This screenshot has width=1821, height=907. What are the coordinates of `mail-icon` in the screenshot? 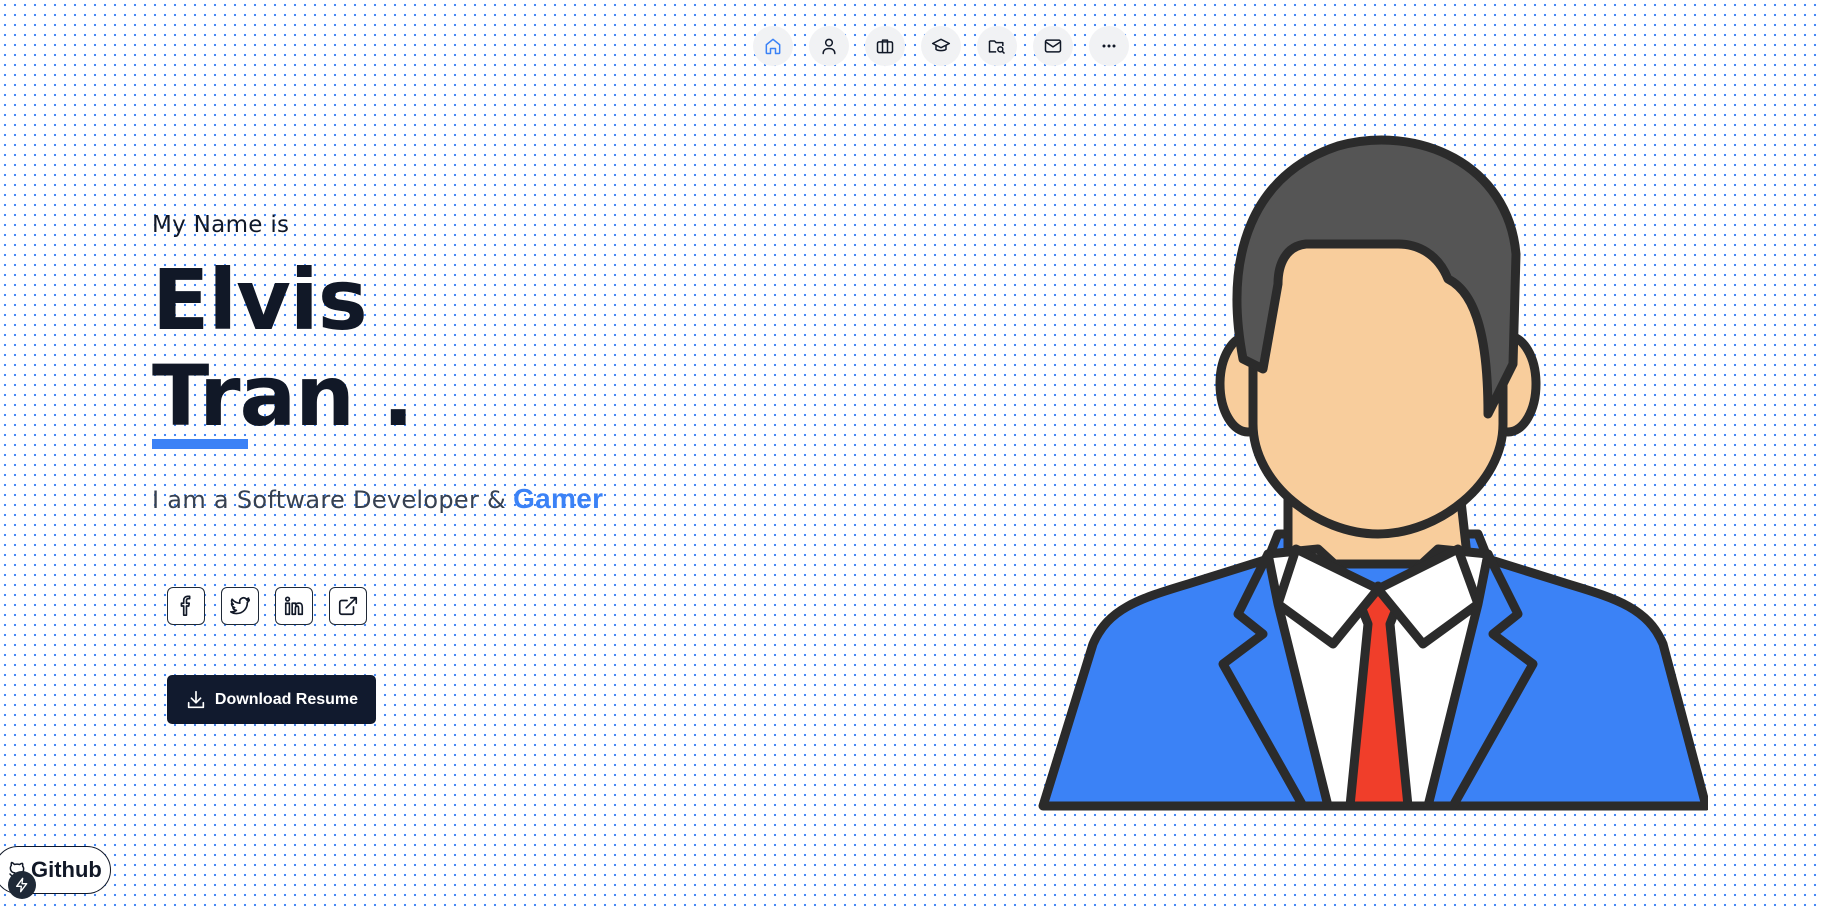 It's located at (1053, 46).